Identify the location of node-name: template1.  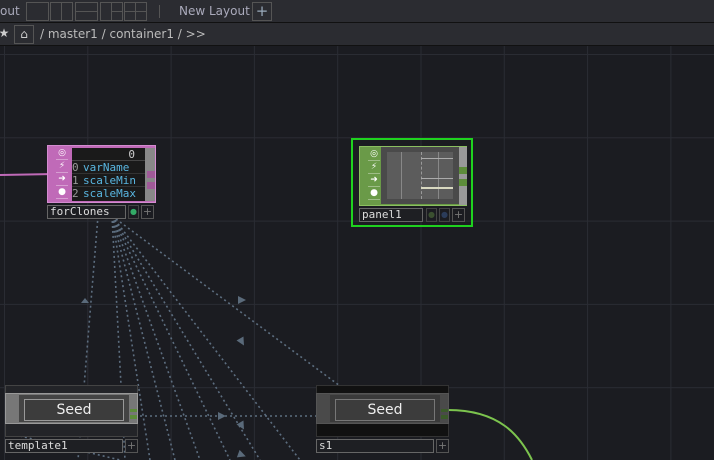
(64, 446).